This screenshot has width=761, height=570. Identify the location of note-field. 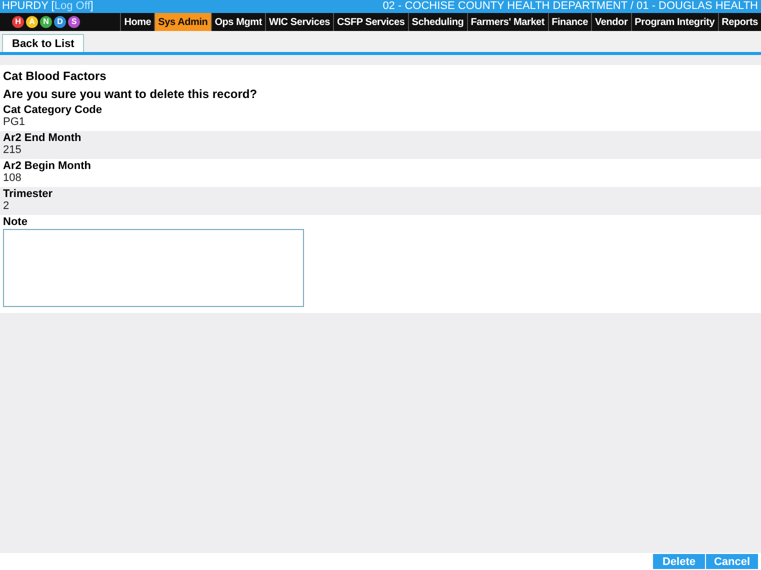
(153, 268).